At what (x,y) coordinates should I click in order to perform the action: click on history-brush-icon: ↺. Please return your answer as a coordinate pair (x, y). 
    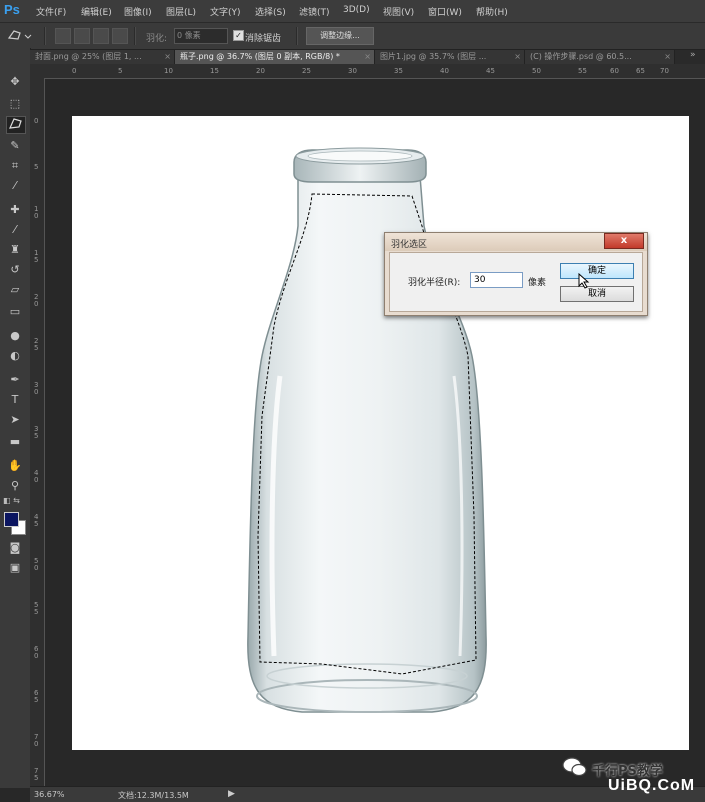
    Looking at the image, I should click on (15, 270).